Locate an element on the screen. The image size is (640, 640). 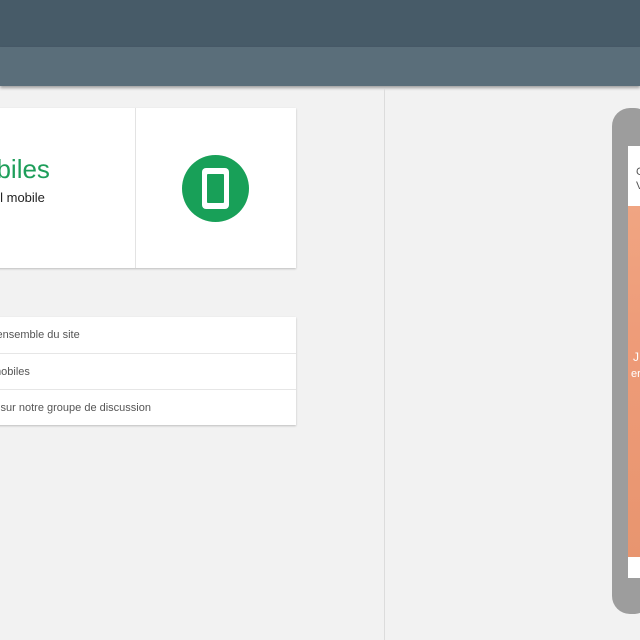
top-app-bar is located at coordinates (320, 23).